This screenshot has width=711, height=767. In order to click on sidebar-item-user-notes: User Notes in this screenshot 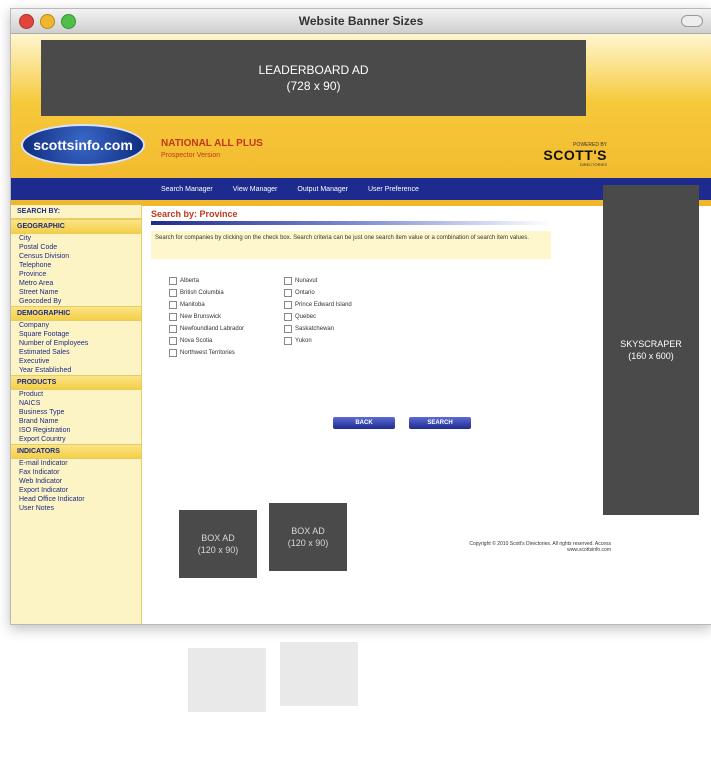, I will do `click(76, 508)`.